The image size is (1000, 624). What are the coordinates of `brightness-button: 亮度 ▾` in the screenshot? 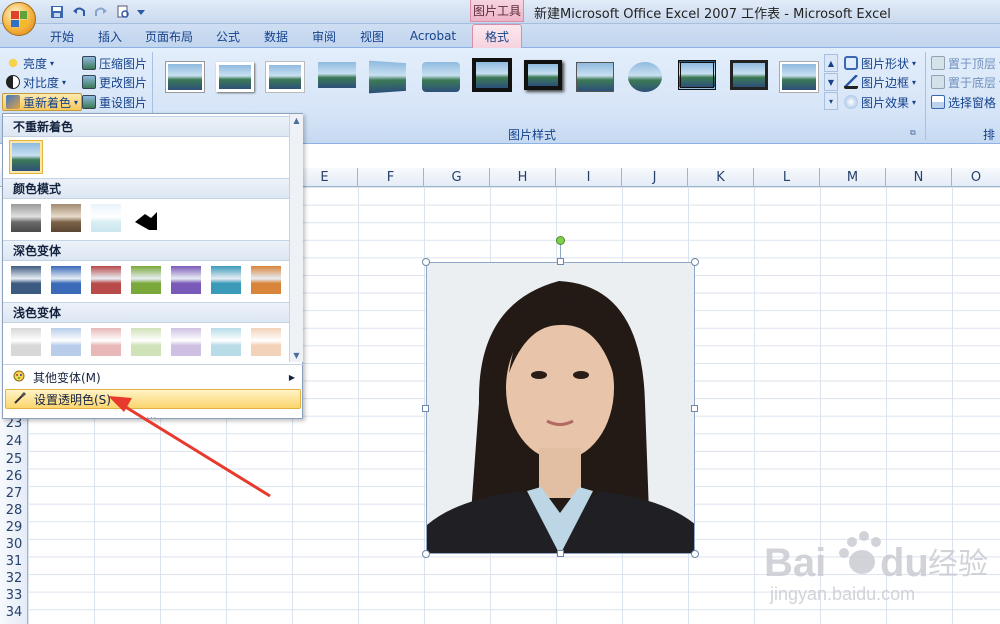 It's located at (30, 63).